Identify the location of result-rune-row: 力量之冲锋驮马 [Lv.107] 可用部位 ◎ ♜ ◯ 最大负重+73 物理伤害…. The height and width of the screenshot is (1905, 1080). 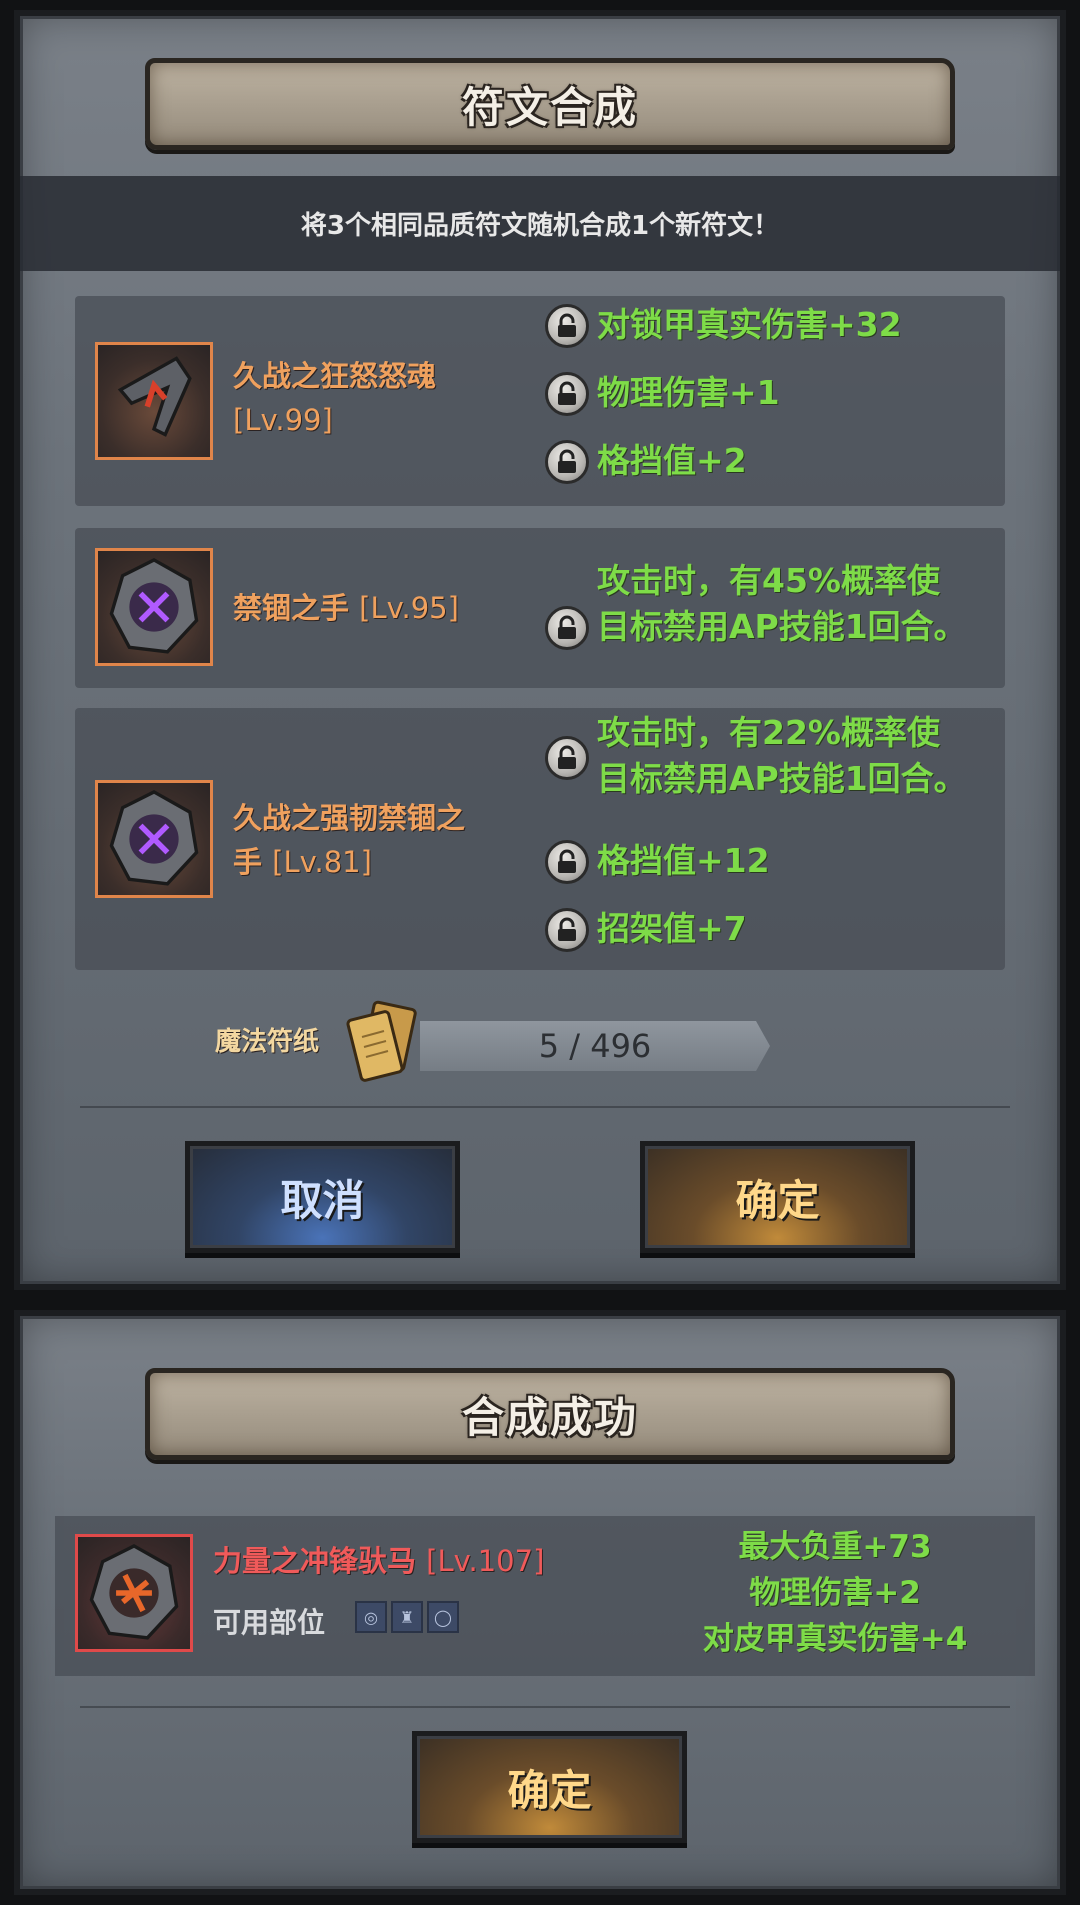
(545, 1596).